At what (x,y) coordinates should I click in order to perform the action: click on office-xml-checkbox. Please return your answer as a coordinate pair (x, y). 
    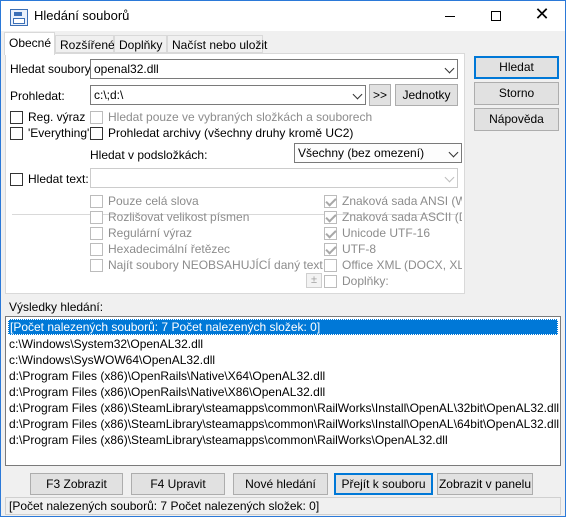
    Looking at the image, I should click on (330, 265).